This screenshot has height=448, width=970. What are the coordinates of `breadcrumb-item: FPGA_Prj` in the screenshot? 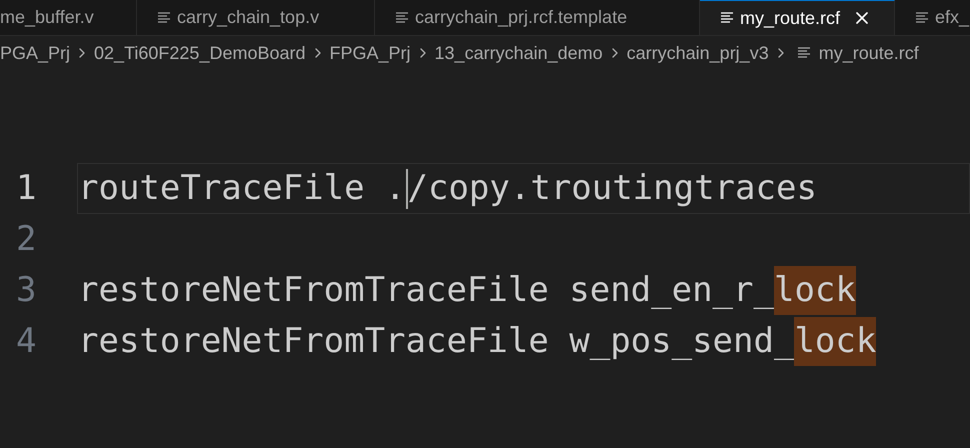 It's located at (370, 53).